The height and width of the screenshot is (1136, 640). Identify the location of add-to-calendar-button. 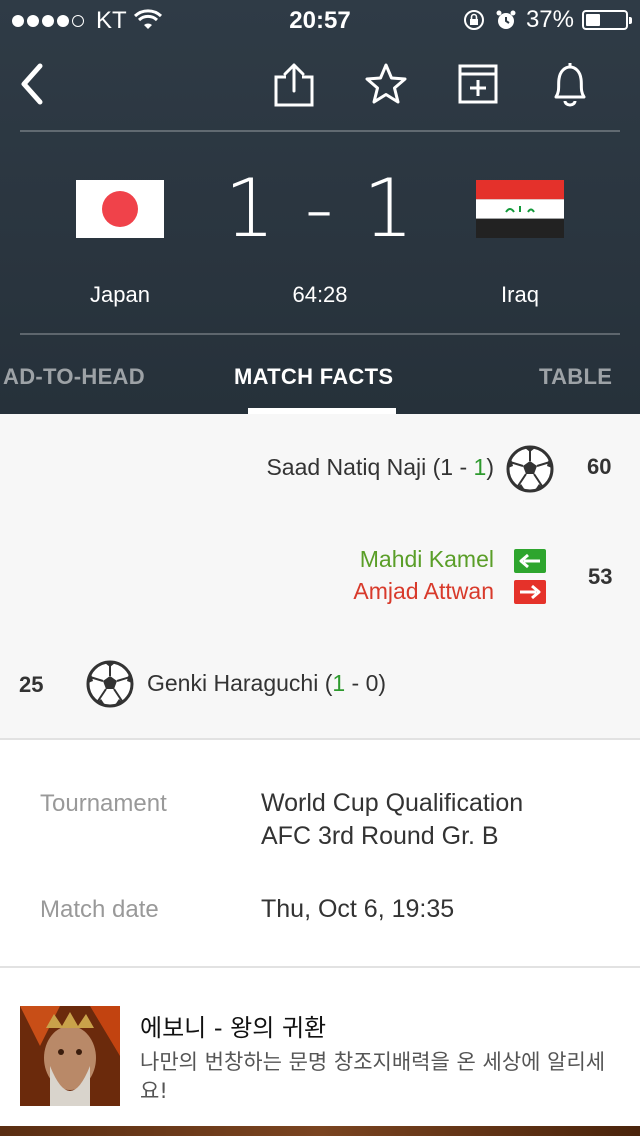
(478, 84).